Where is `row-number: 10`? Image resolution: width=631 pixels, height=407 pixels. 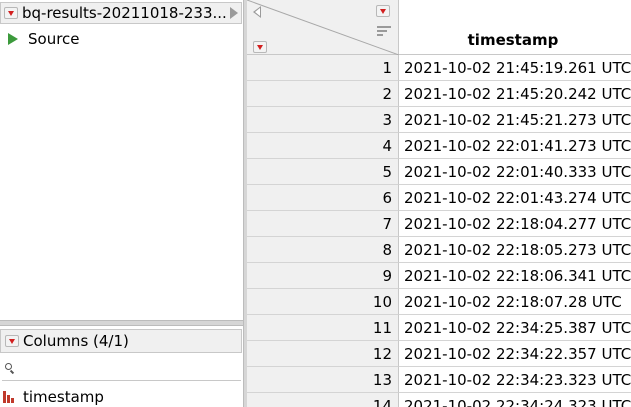 row-number: 10 is located at coordinates (323, 302).